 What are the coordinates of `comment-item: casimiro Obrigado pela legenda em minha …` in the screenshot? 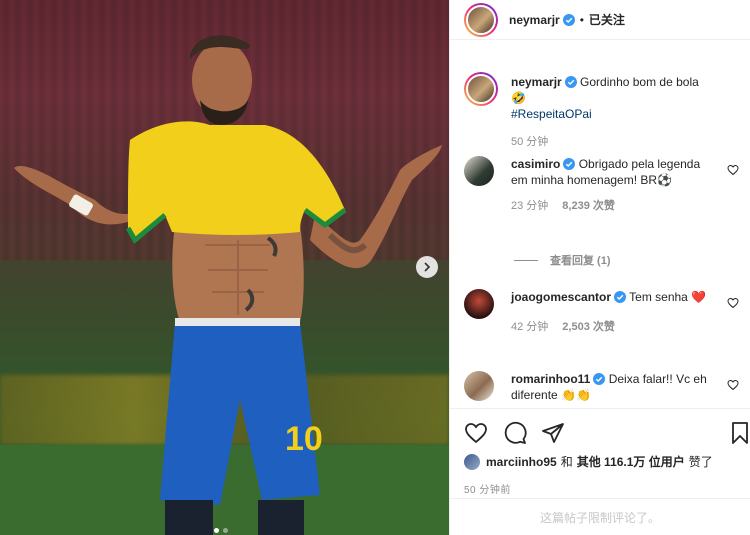 It's located at (601, 185).